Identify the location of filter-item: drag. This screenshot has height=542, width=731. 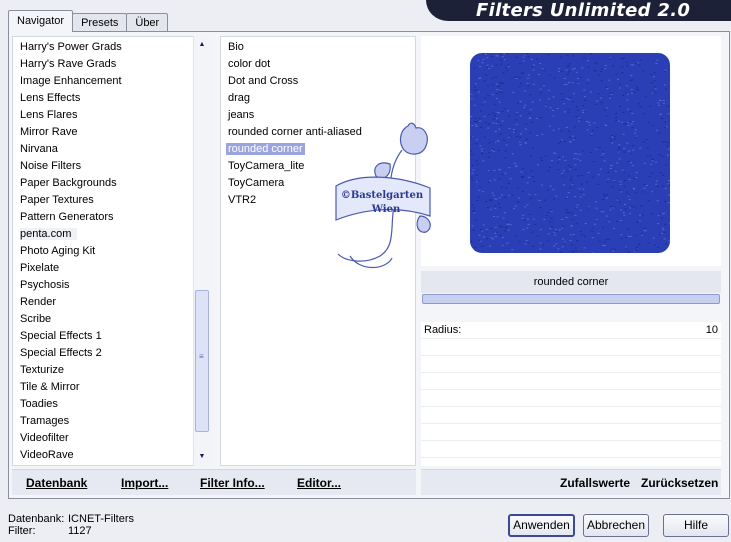
(318, 98).